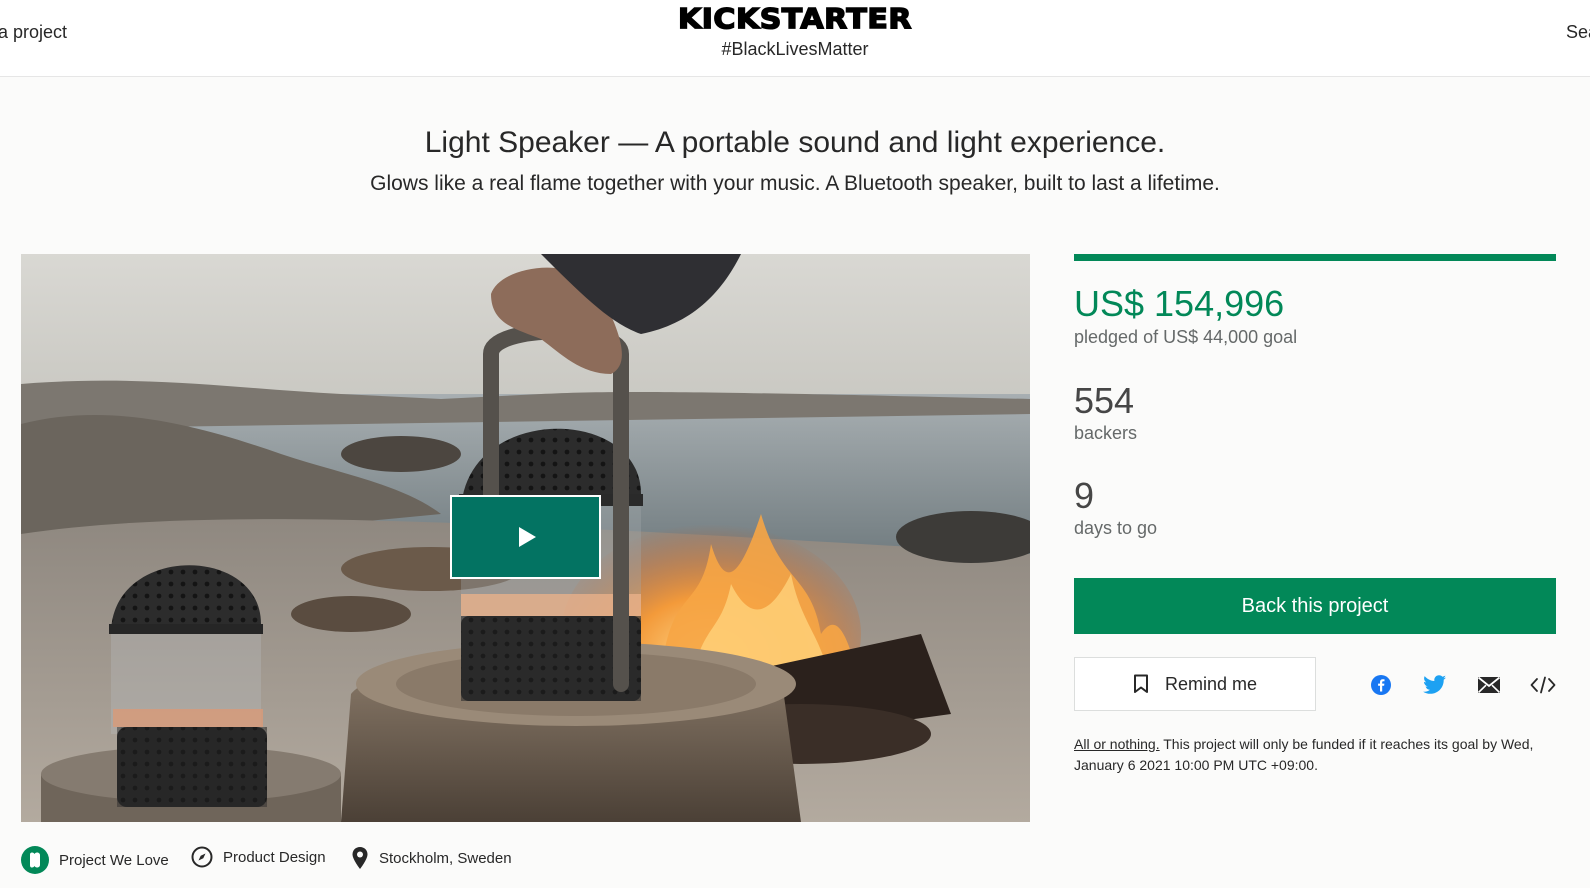 The height and width of the screenshot is (888, 1590). I want to click on category-label: Product Design, so click(274, 857).